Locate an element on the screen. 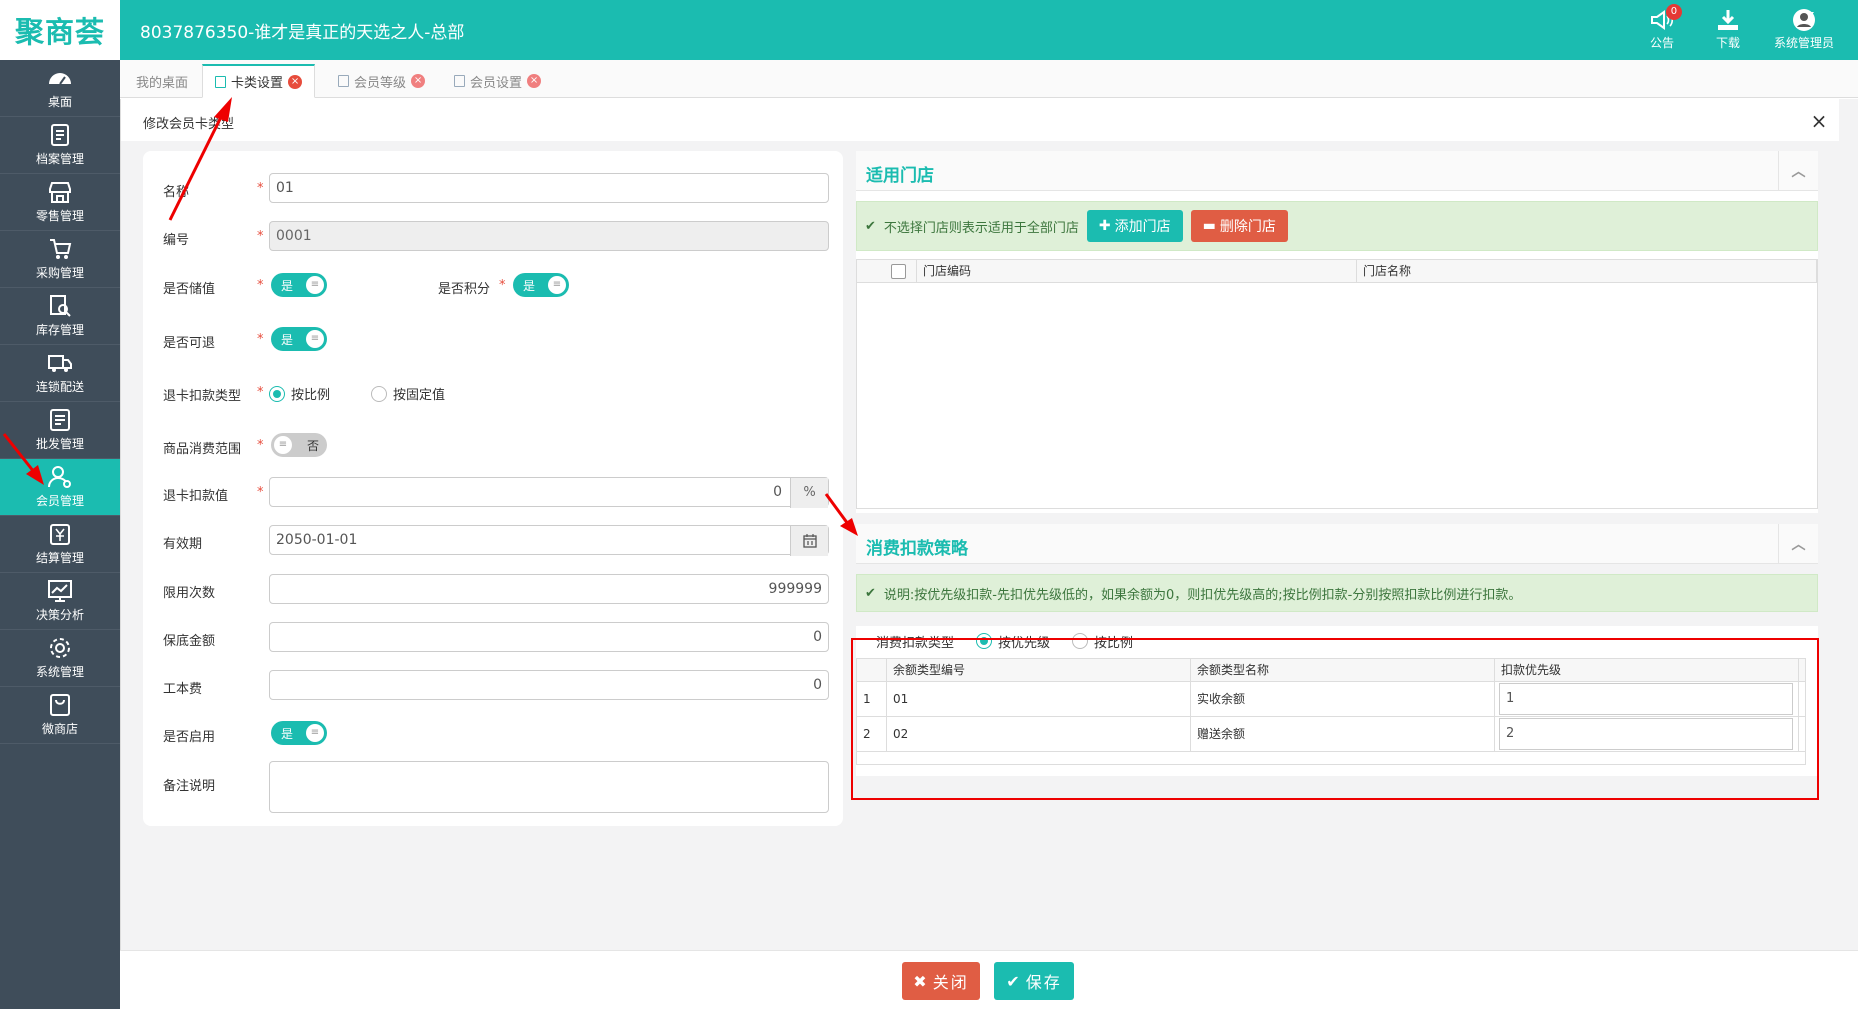 The height and width of the screenshot is (1009, 1858). select-all-checkbox is located at coordinates (902, 271).